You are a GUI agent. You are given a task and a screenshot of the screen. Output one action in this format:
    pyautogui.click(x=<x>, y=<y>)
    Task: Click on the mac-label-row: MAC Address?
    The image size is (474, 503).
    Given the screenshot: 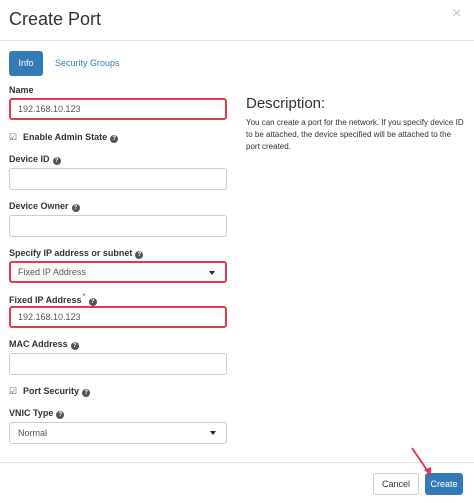 What is the action you would take?
    pyautogui.click(x=44, y=344)
    